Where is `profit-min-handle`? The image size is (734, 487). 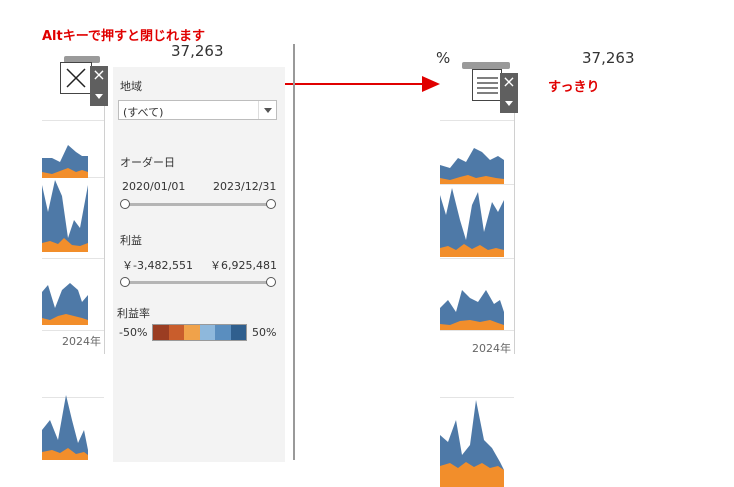
profit-min-handle is located at coordinates (125, 282).